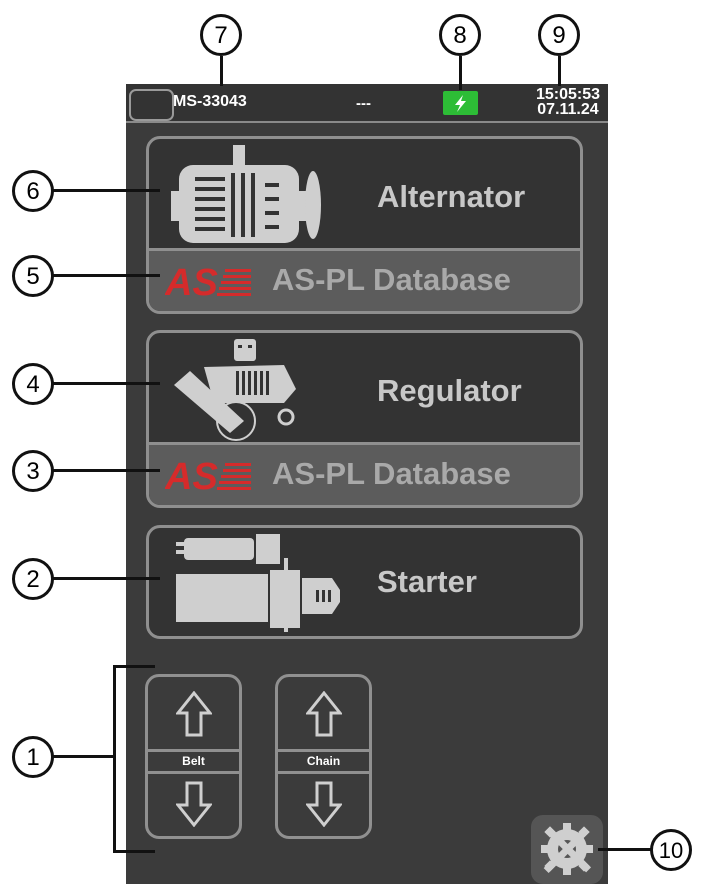 The height and width of the screenshot is (889, 719). Describe the element at coordinates (33, 579) in the screenshot. I see `callout-2: 2` at that location.